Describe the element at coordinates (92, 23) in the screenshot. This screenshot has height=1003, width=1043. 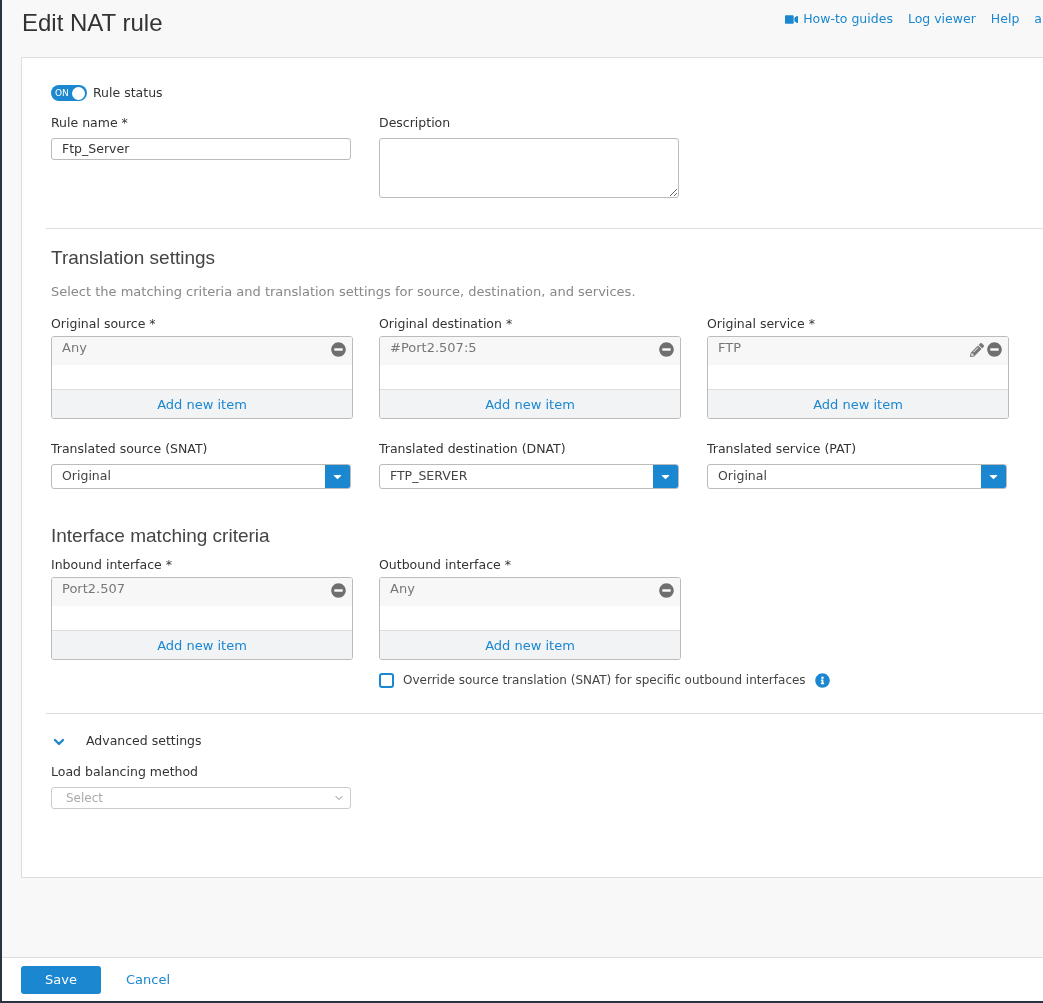
I see `page-title: Edit NAT rule` at that location.